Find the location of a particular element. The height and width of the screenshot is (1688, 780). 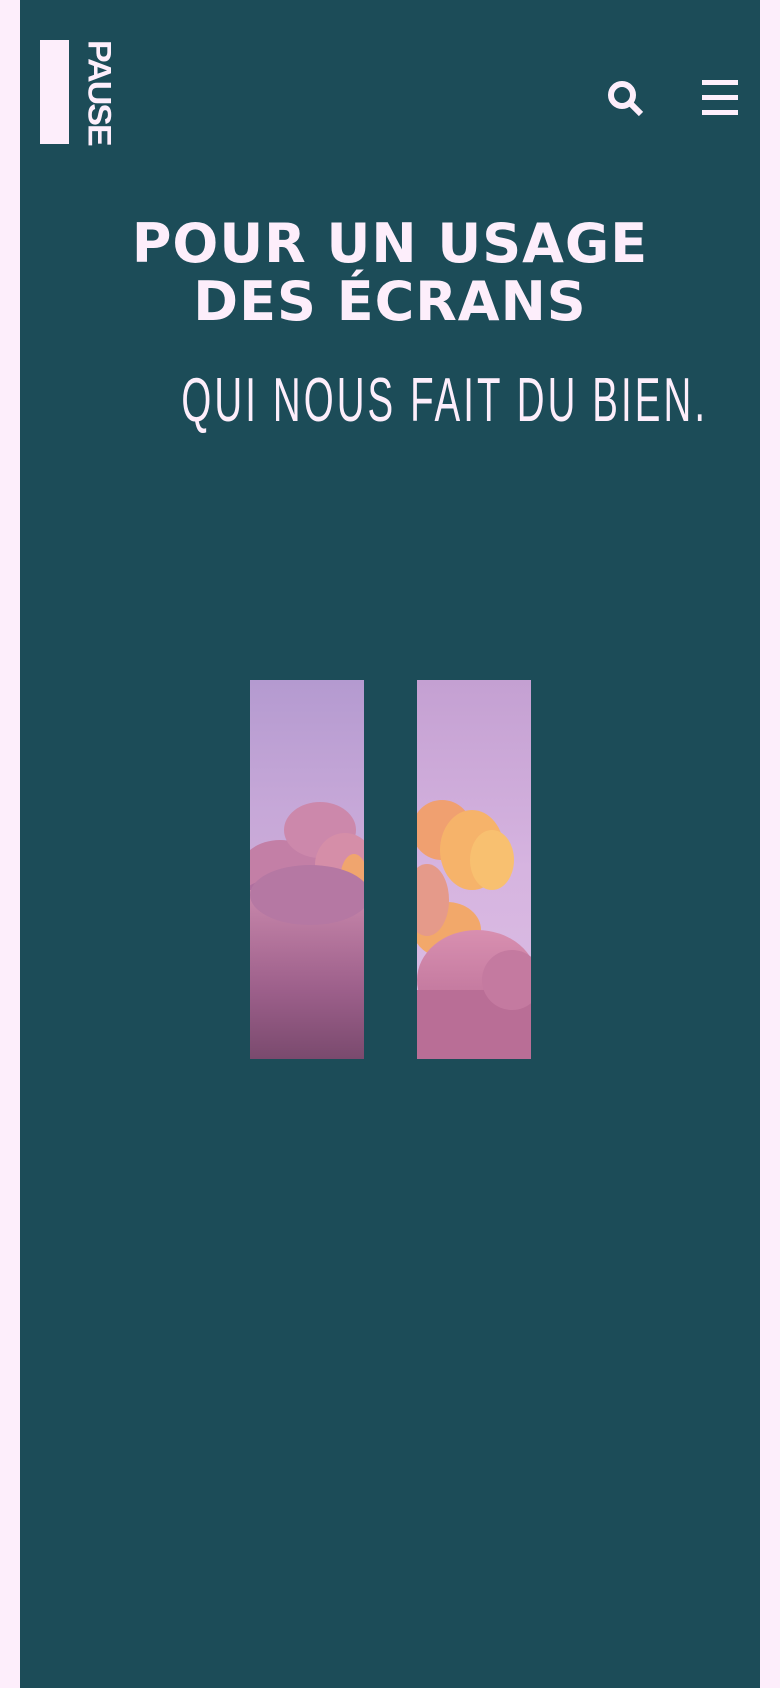

hero-subtitle: QUI NOUS FAIT DU BIEN. is located at coordinates (390, 401).